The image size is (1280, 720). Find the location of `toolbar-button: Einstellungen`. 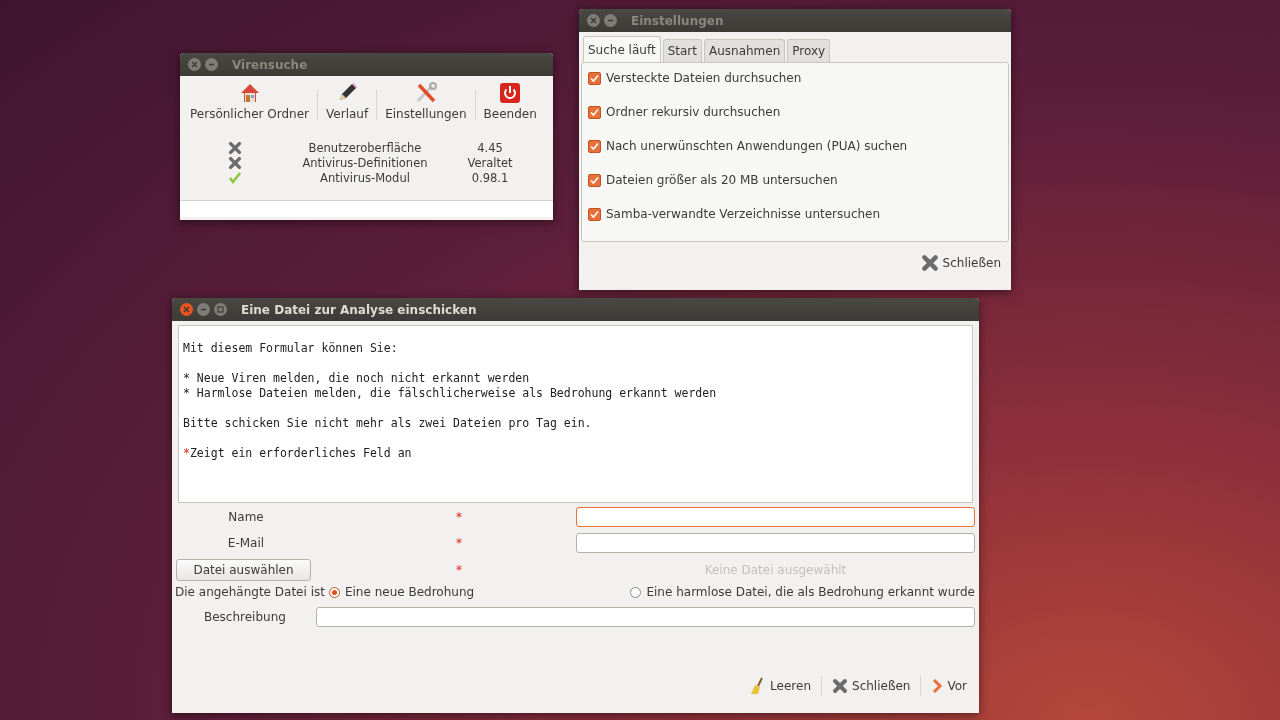

toolbar-button: Einstellungen is located at coordinates (426, 101).